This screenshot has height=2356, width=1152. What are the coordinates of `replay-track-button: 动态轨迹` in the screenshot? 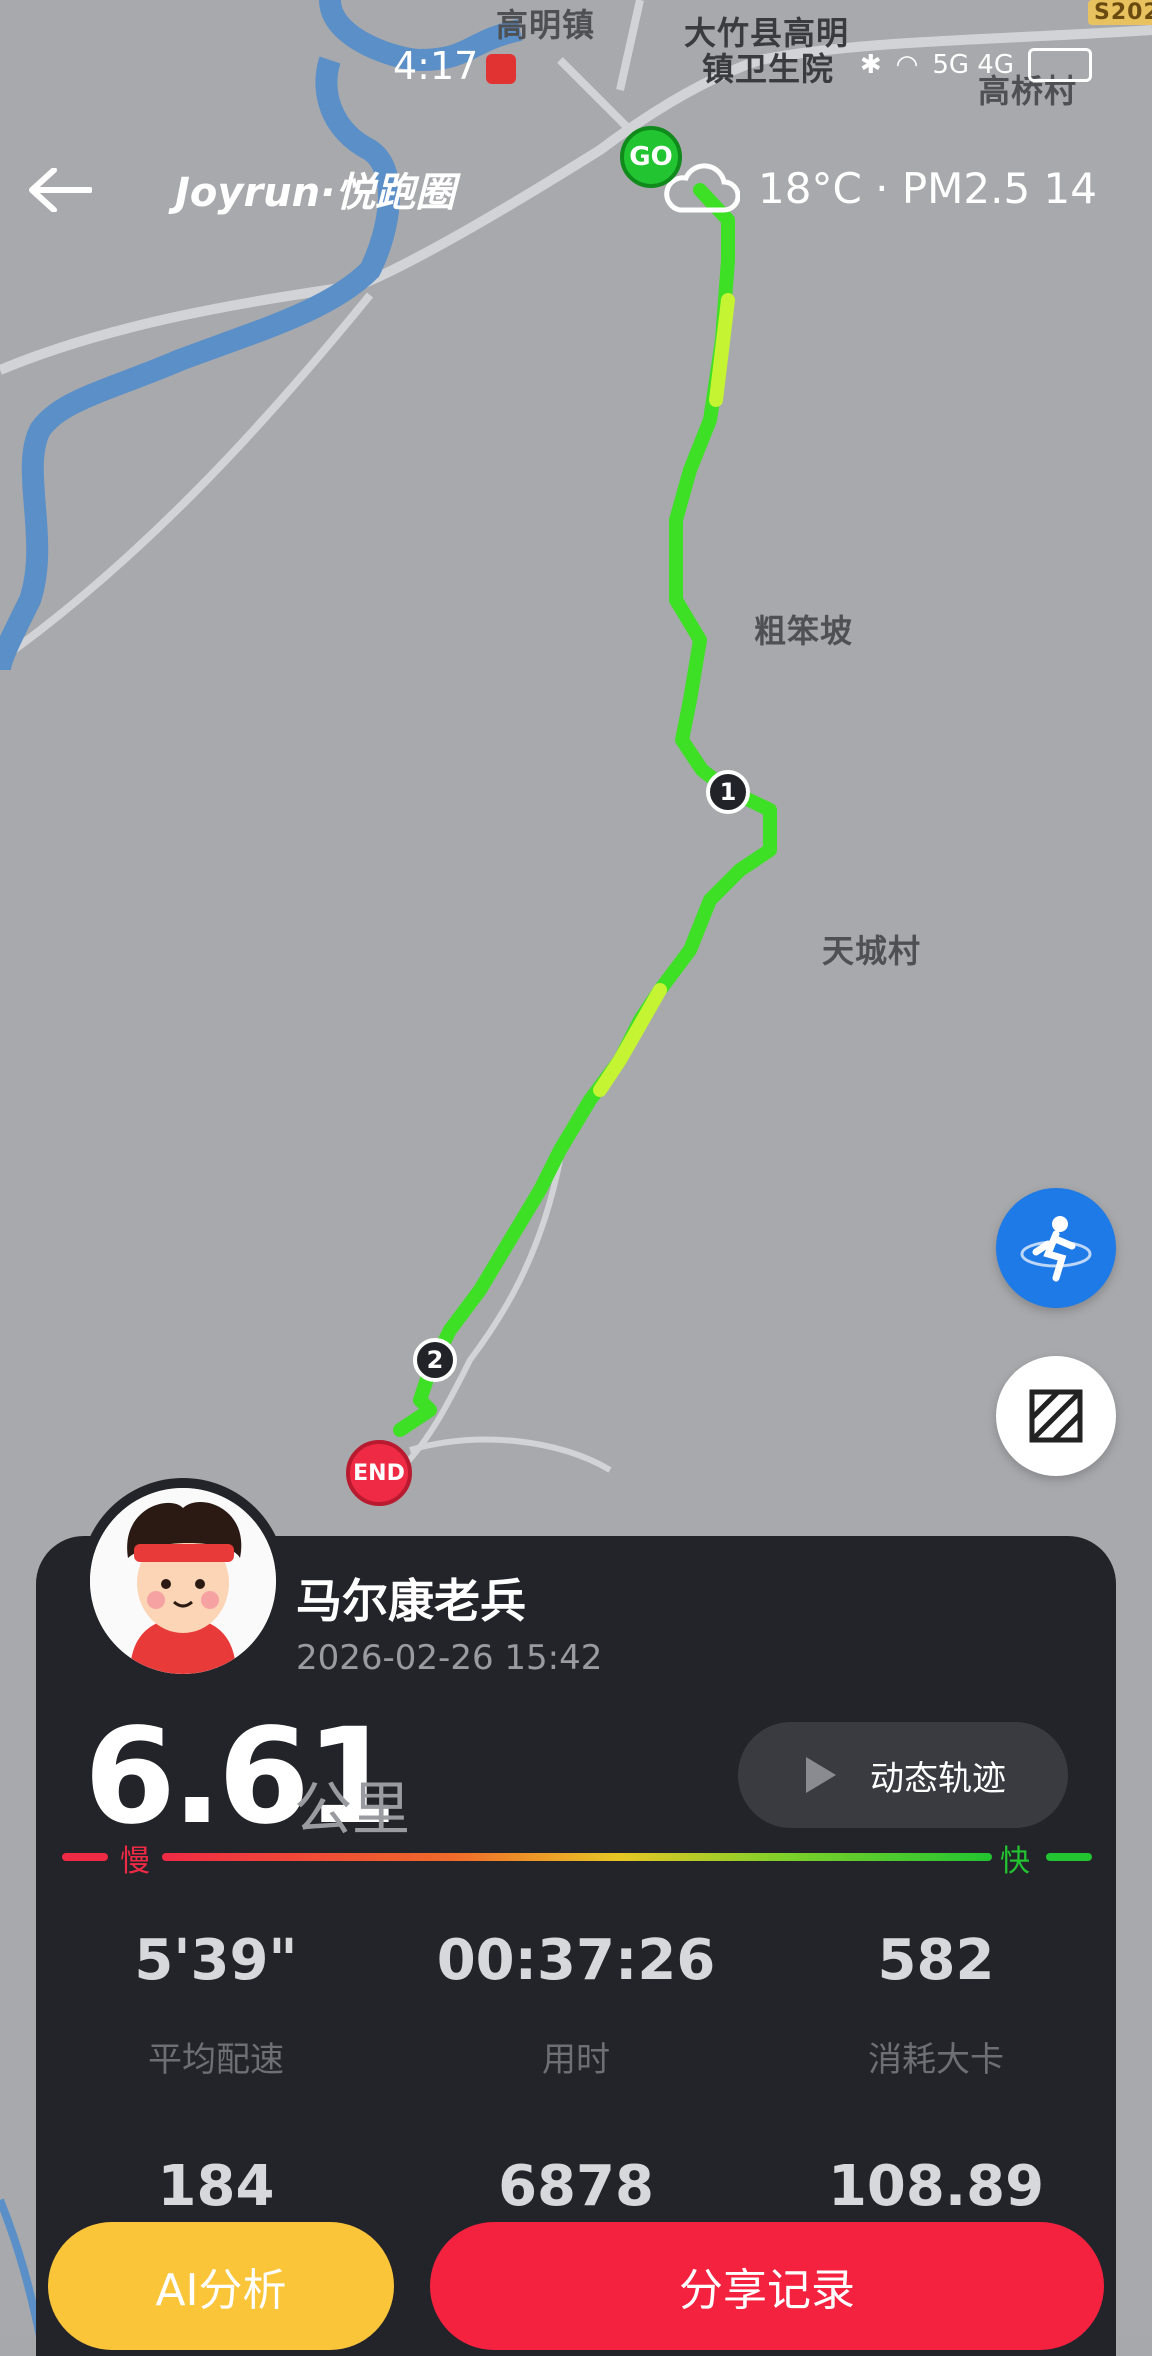 It's located at (903, 1775).